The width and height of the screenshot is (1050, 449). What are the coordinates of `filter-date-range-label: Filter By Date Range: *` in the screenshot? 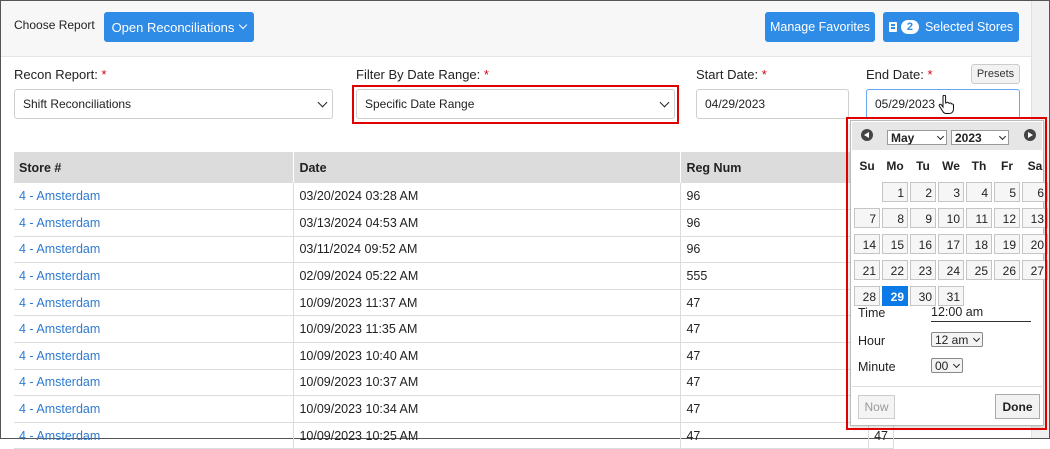 It's located at (422, 74).